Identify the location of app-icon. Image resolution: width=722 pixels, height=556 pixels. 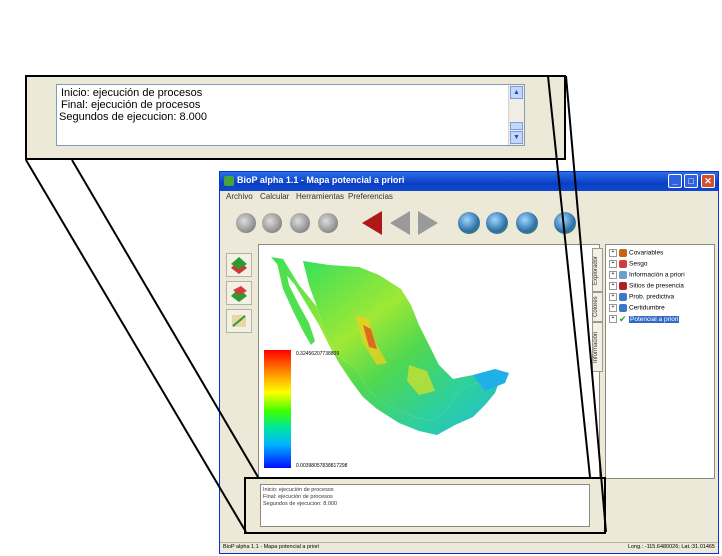
(229, 181).